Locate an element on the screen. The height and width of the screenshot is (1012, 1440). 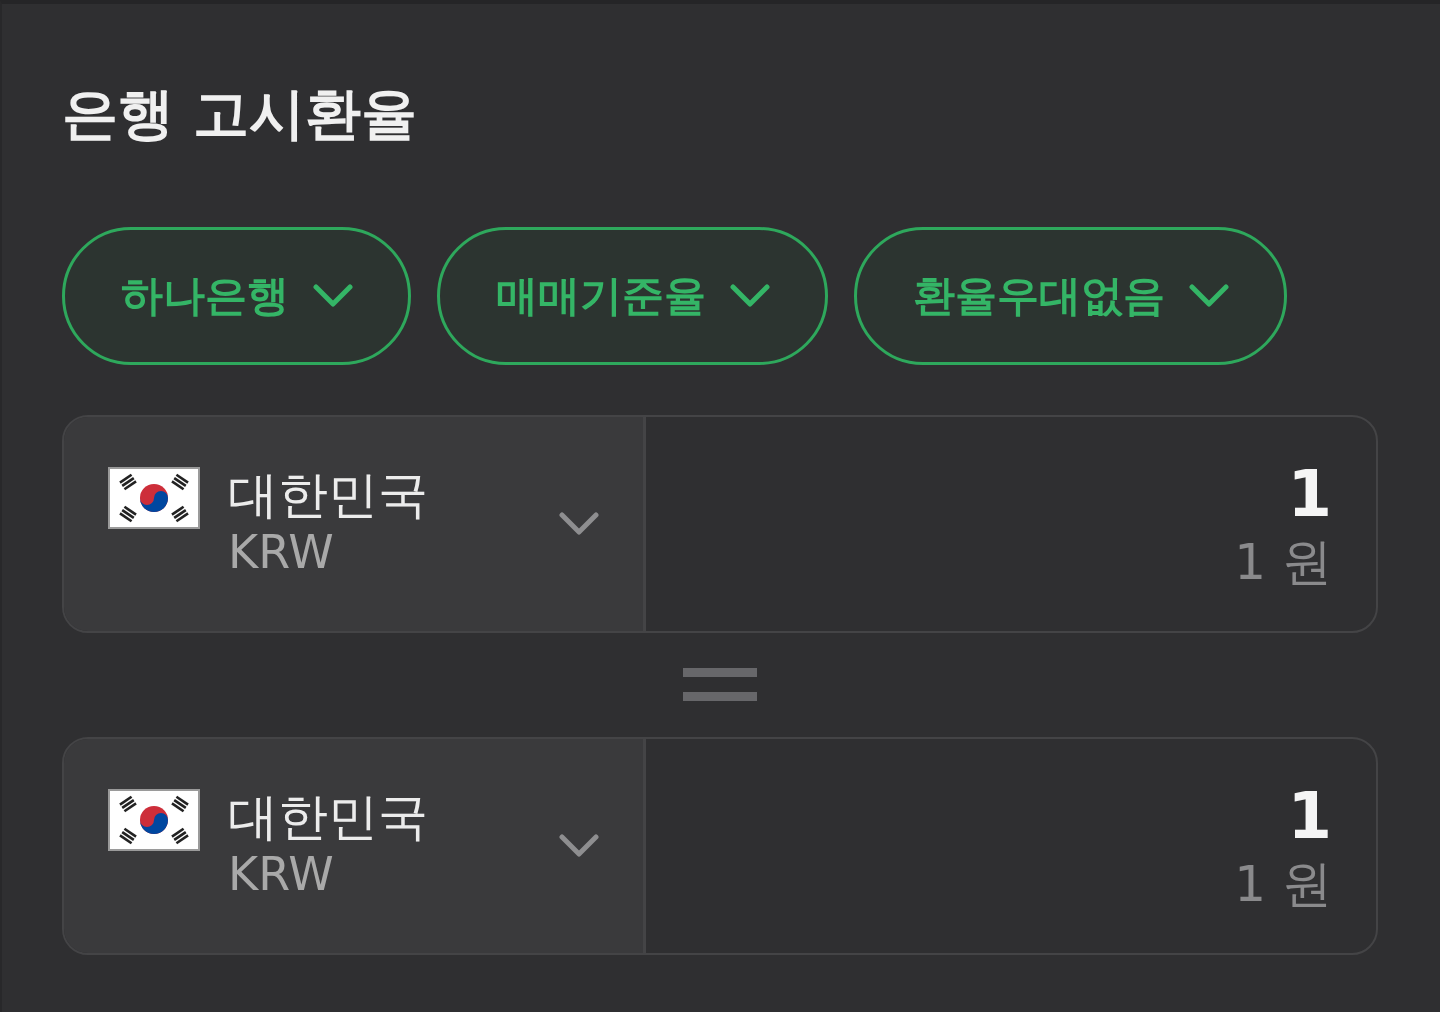
dropdown-button: 매매기준율 is located at coordinates (632, 296).